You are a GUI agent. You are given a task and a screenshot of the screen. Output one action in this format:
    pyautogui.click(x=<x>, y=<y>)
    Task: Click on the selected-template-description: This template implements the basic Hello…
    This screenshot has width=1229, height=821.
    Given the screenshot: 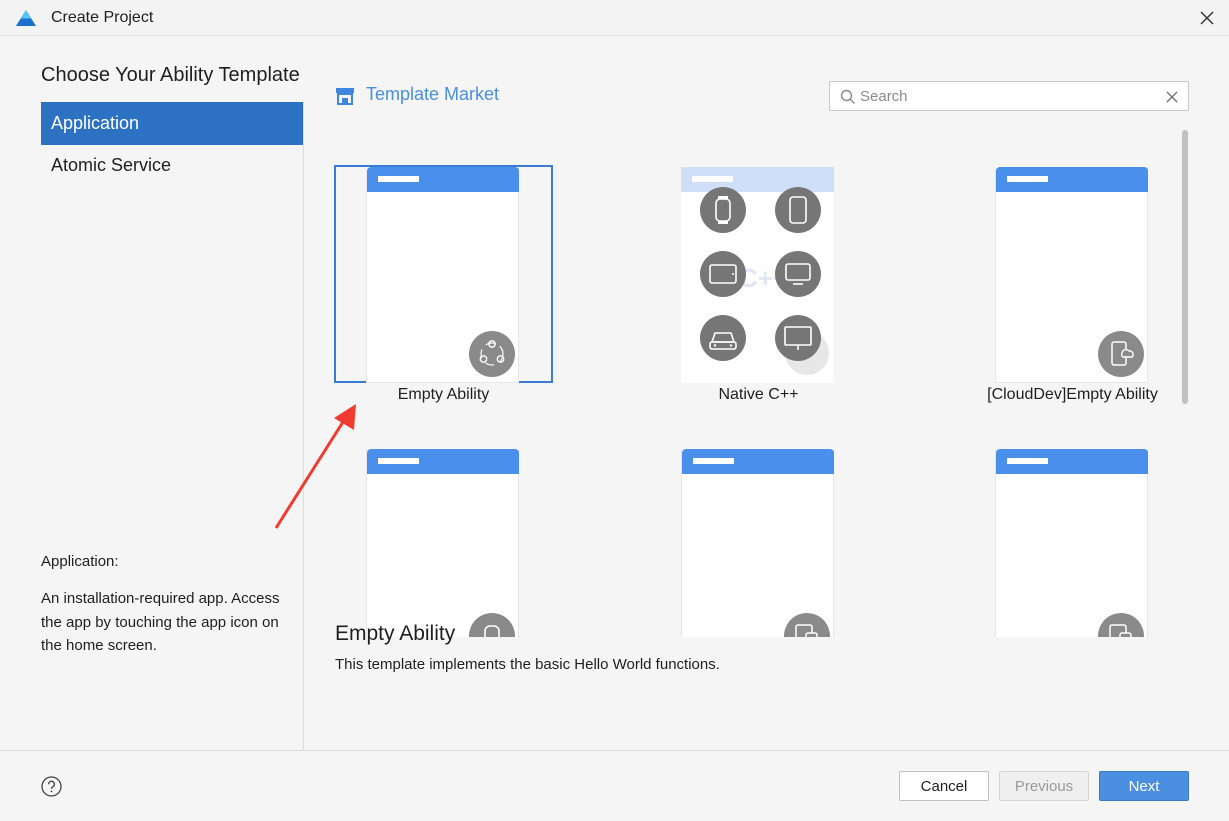 What is the action you would take?
    pyautogui.click(x=527, y=664)
    